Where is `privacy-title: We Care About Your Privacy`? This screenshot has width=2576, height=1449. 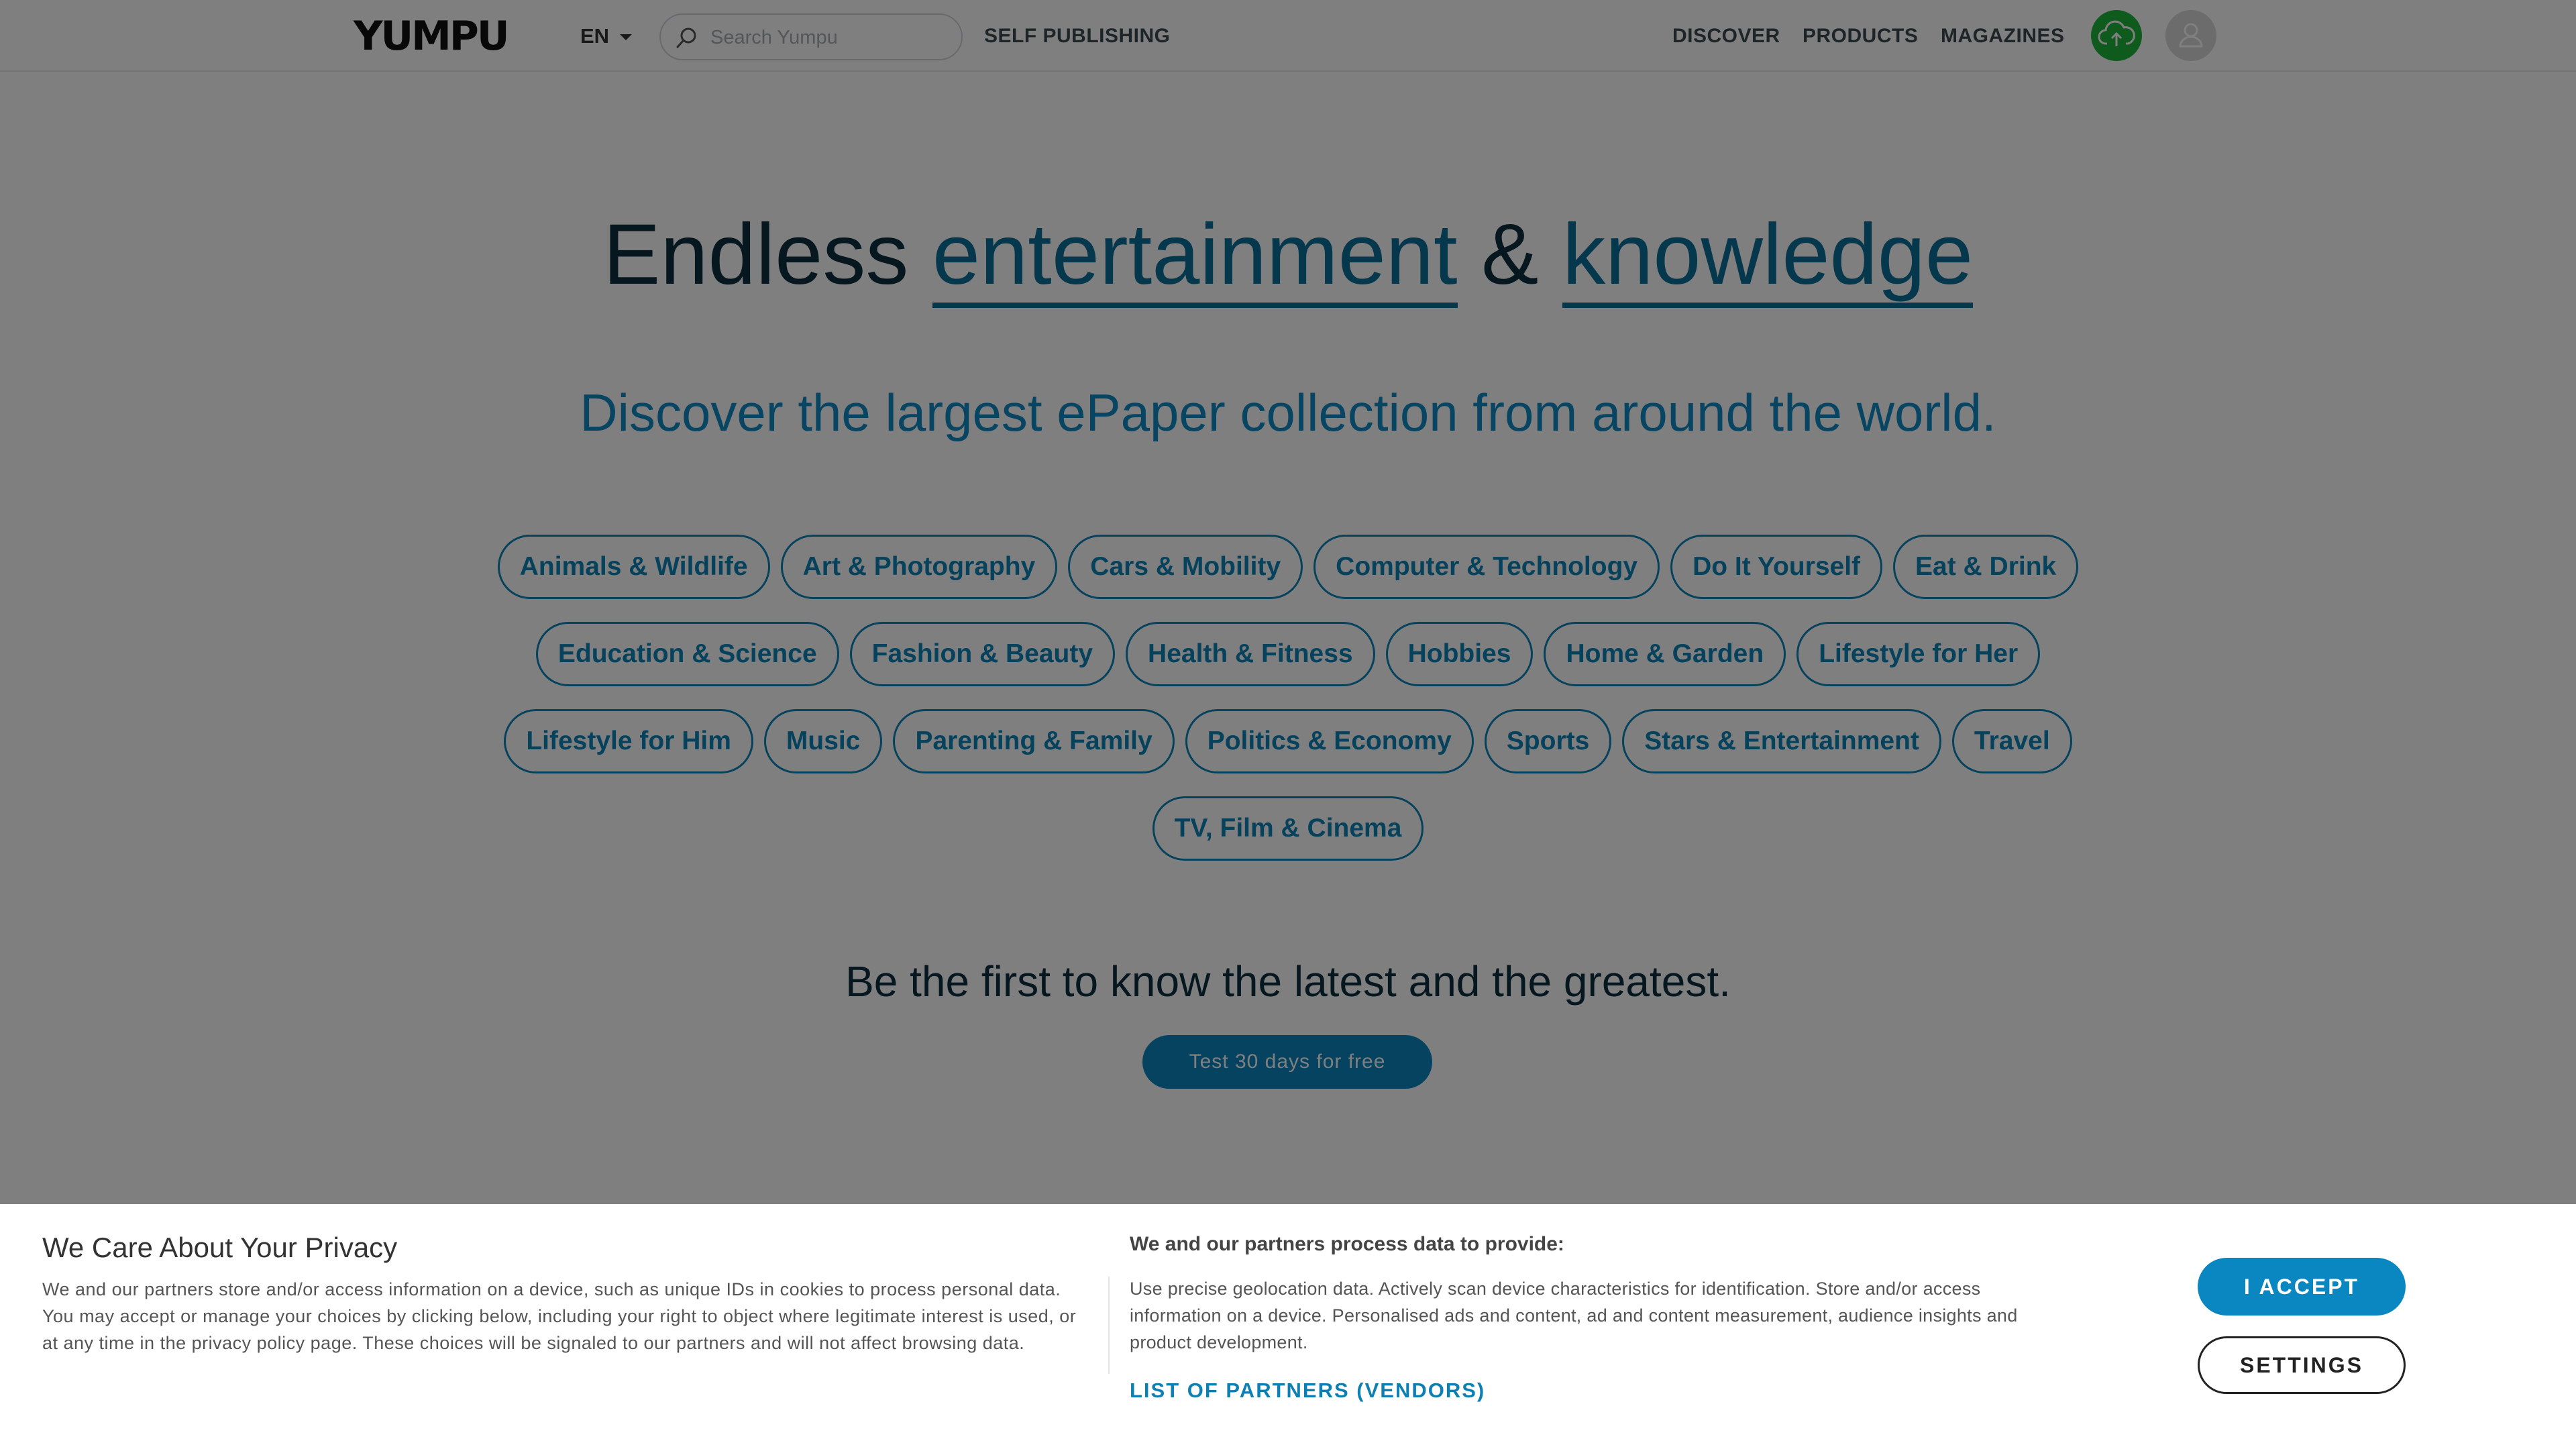
privacy-title: We Care About Your Privacy is located at coordinates (220, 1247).